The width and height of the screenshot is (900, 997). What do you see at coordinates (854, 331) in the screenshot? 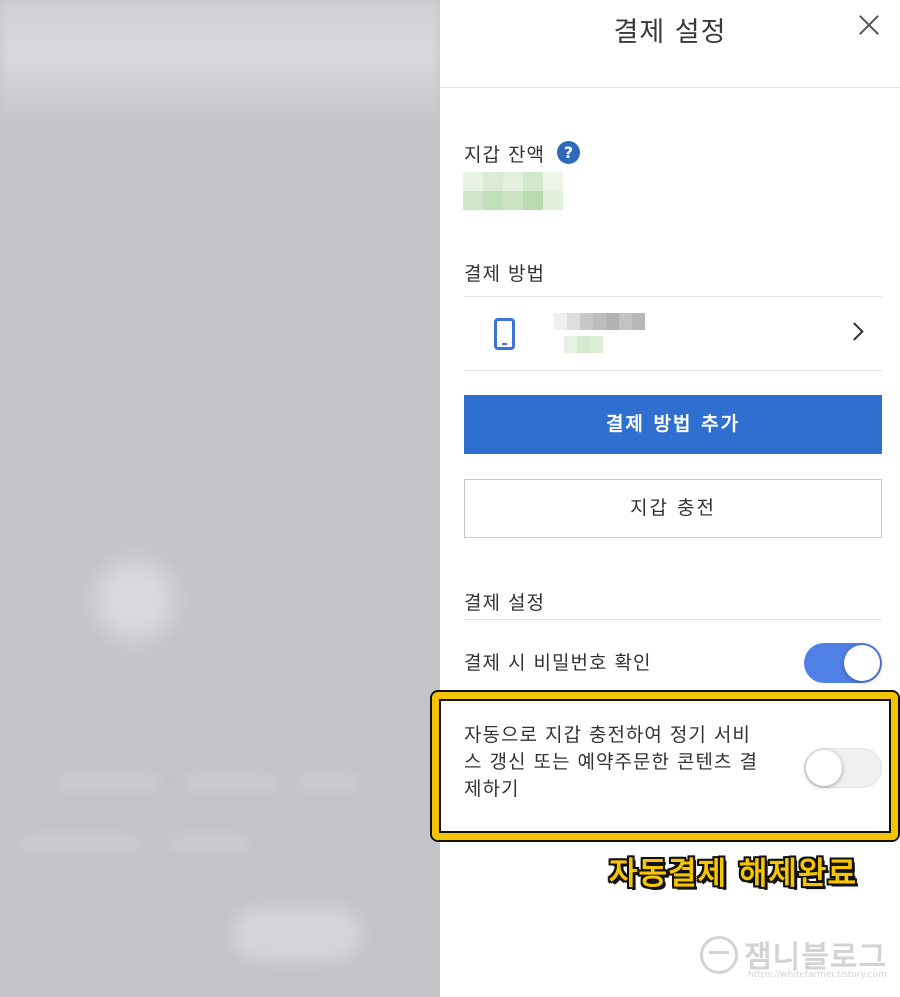
I see `chevron-right-icon` at bounding box center [854, 331].